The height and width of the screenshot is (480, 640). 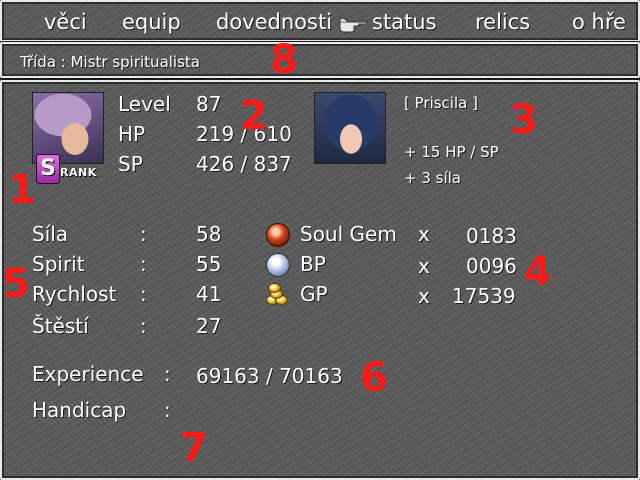 What do you see at coordinates (78, 172) in the screenshot?
I see `rank-label: RANK` at bounding box center [78, 172].